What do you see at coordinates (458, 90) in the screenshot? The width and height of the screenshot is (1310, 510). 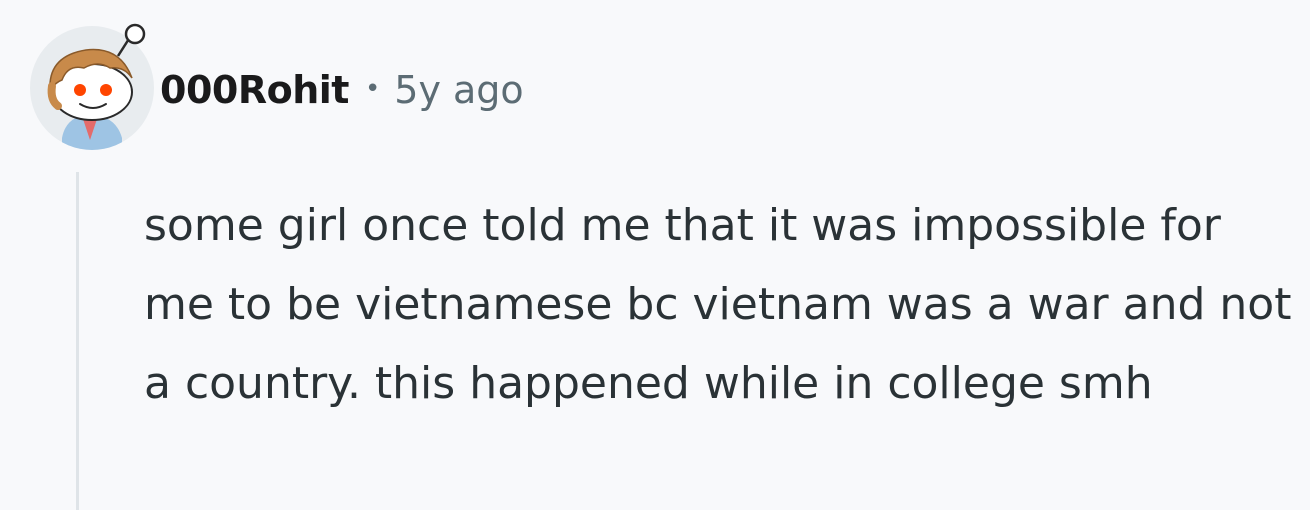 I see `comment-timestamp: 5y ago` at bounding box center [458, 90].